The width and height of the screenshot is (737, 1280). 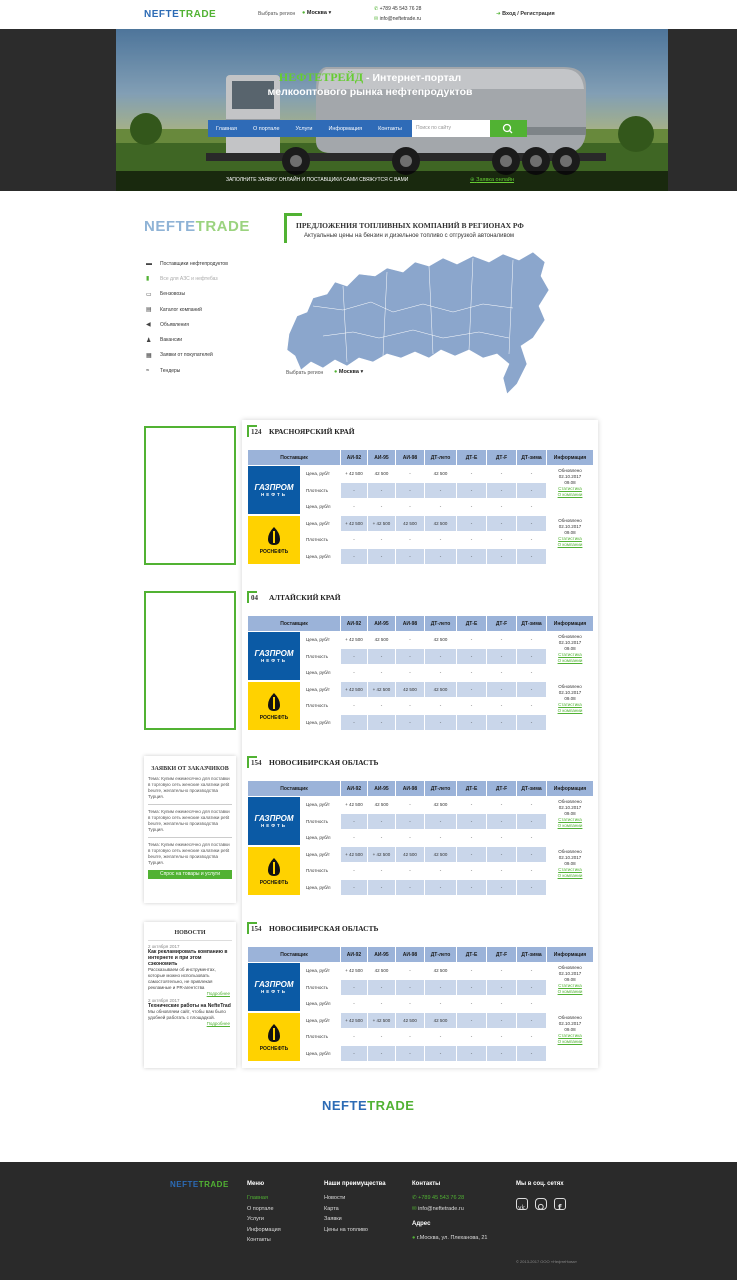 I want to click on footer-link-map: Карта, so click(x=355, y=1209).